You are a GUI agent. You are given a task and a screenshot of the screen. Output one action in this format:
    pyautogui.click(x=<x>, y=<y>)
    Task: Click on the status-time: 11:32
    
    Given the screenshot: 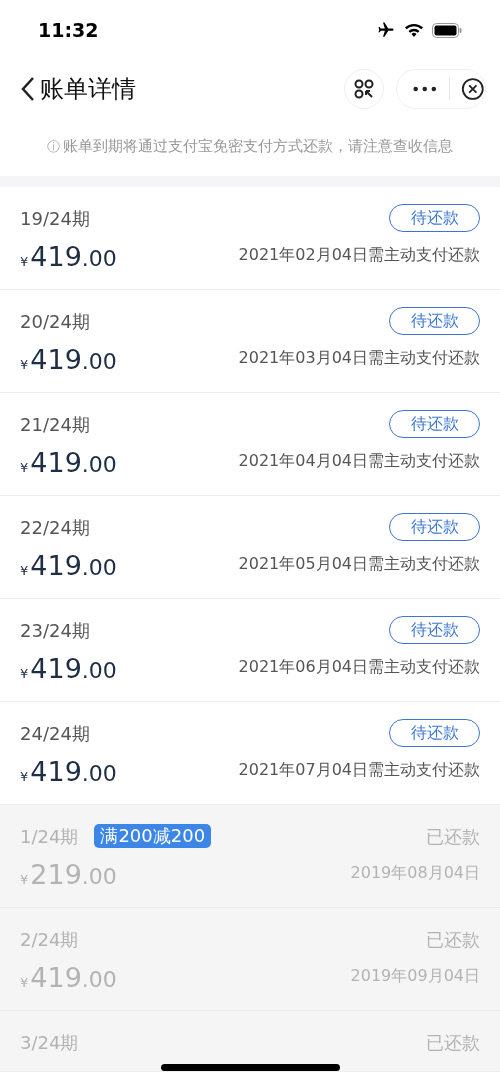 What is the action you would take?
    pyautogui.click(x=68, y=30)
    